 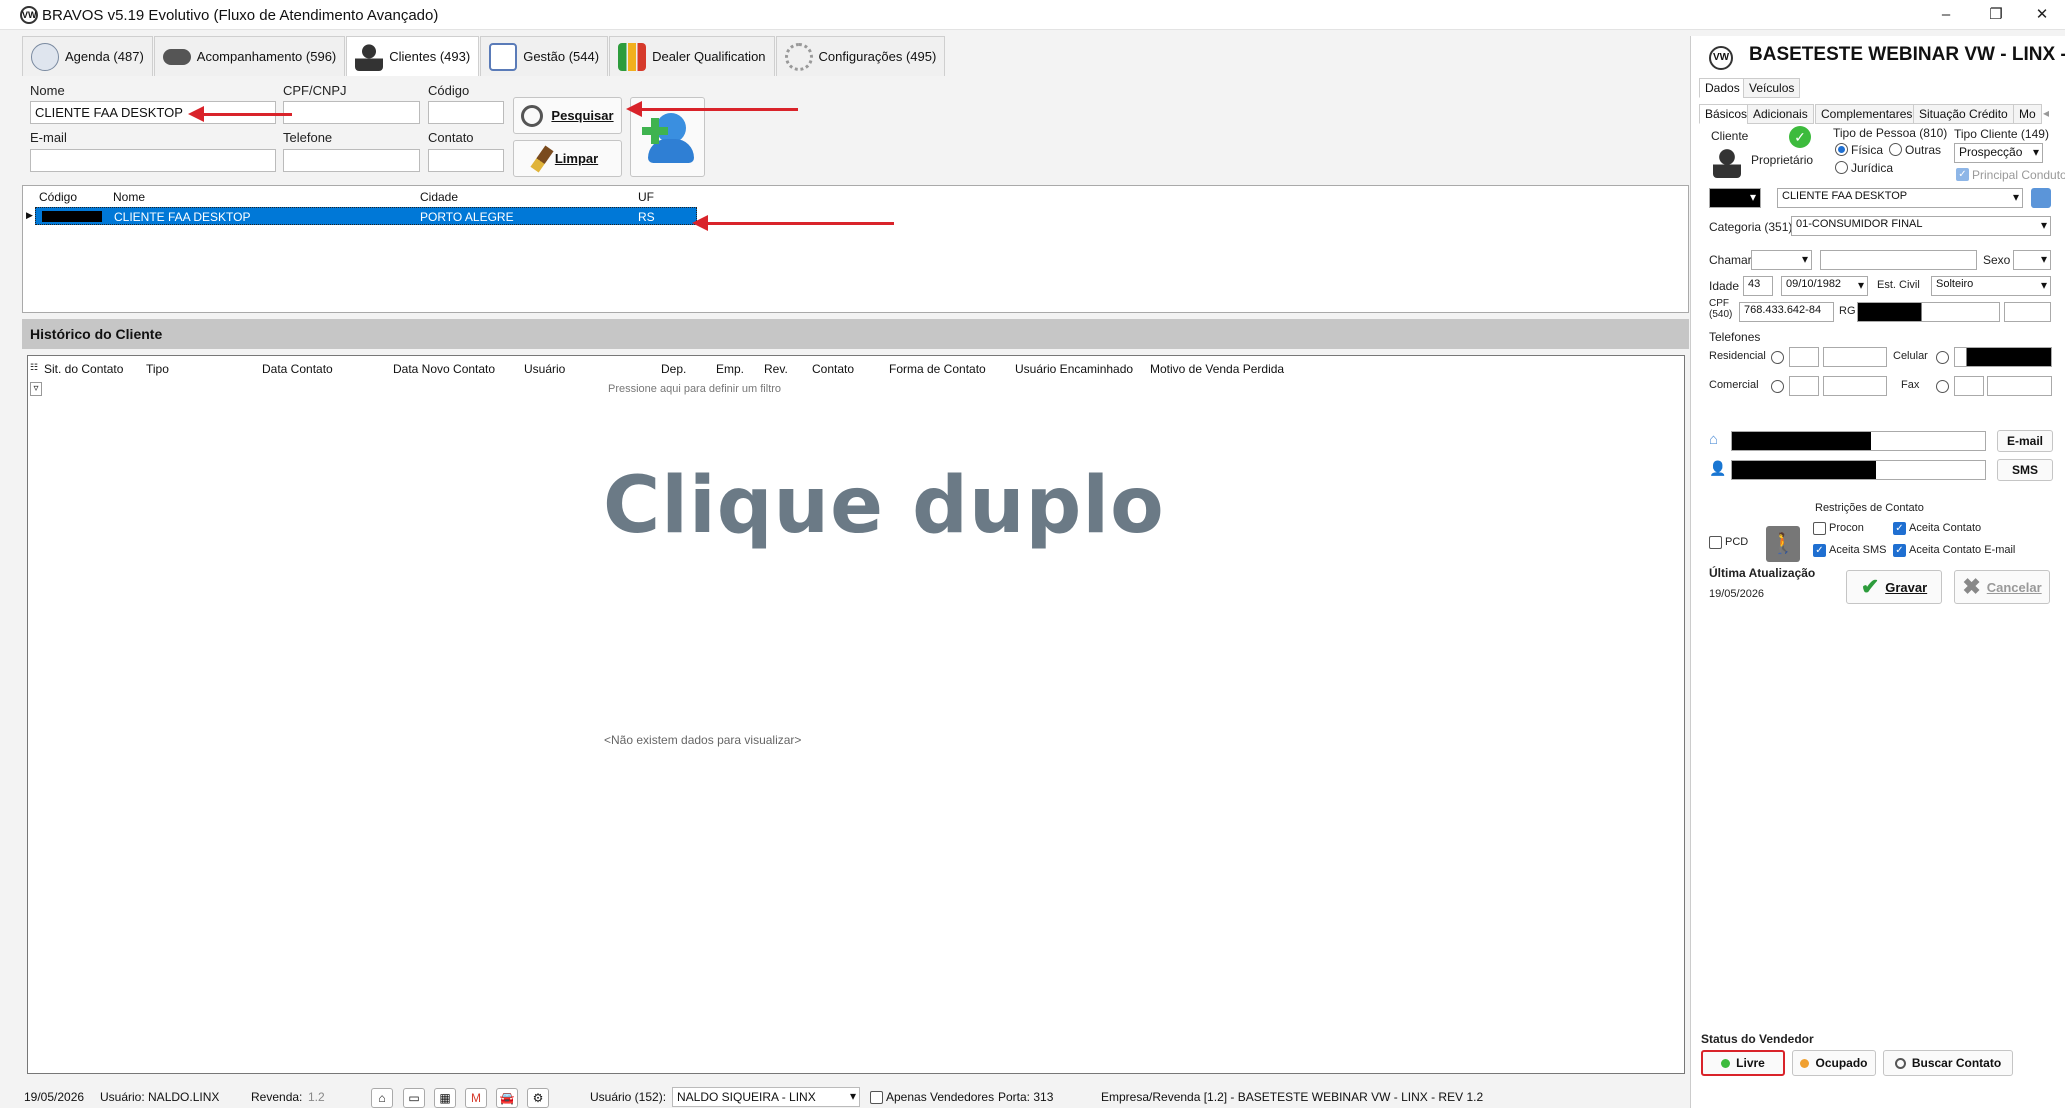 What do you see at coordinates (1948, 1063) in the screenshot?
I see `buscar-contato-button: Buscar Contato` at bounding box center [1948, 1063].